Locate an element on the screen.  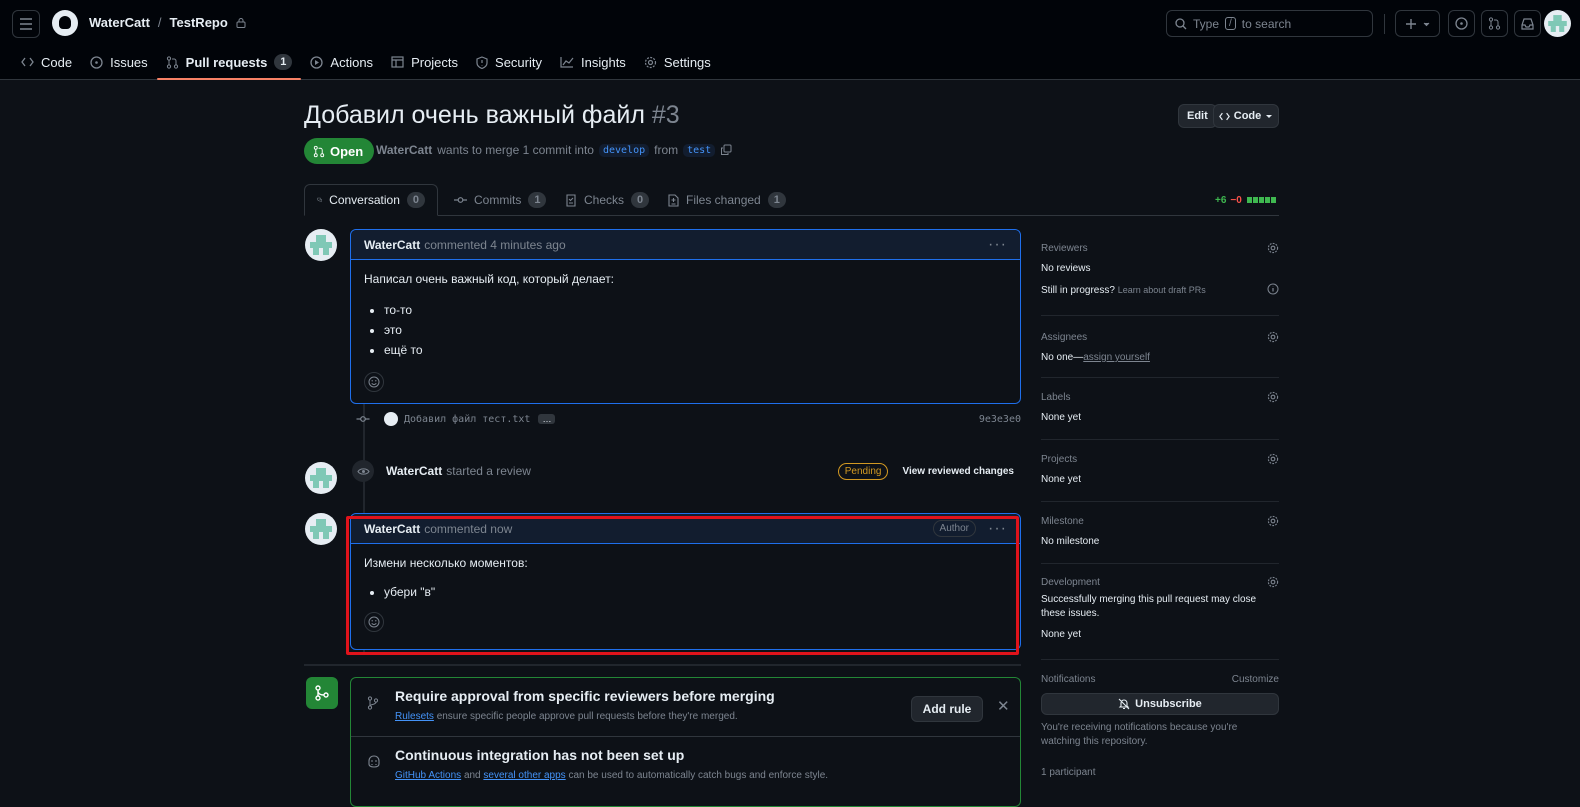
pr-meta-text: wants to merge 1 commit into is located at coordinates (515, 150).